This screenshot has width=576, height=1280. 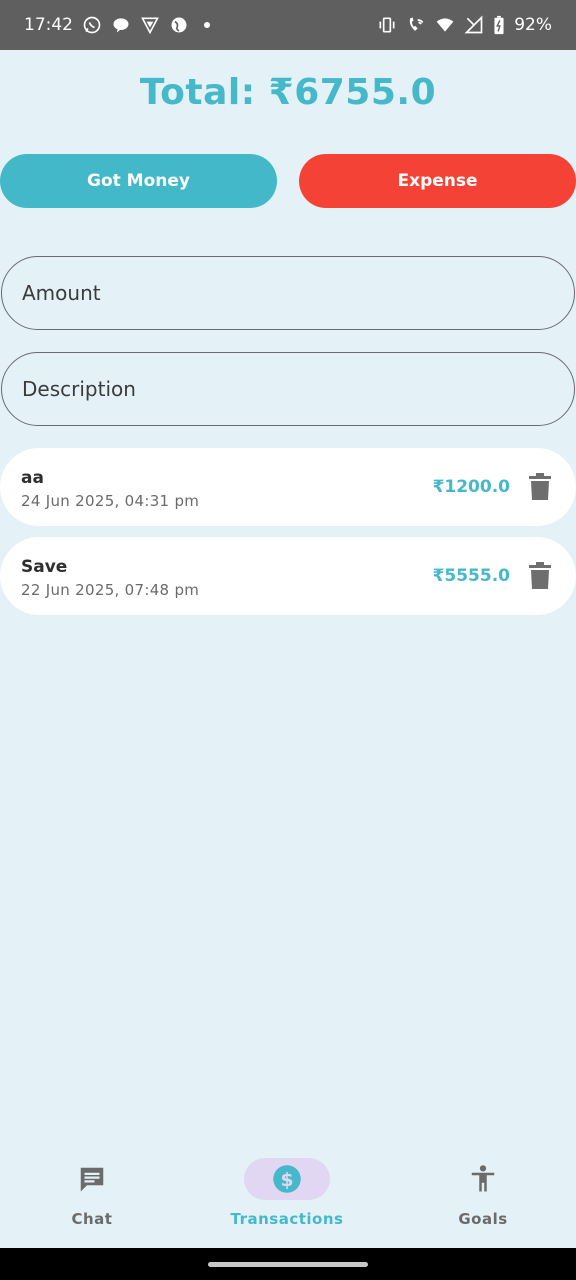 I want to click on whatsapp-icon, so click(x=92, y=25).